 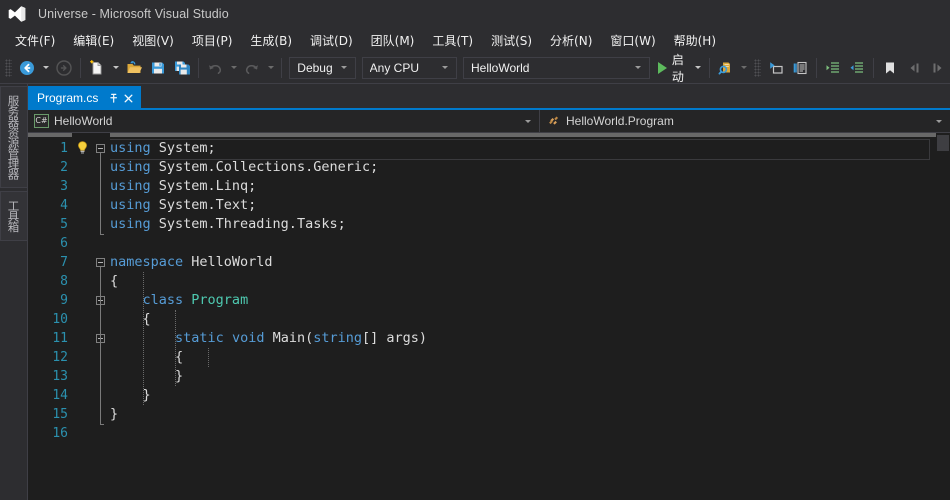 What do you see at coordinates (857, 68) in the screenshot?
I see `decrease-indent-icon` at bounding box center [857, 68].